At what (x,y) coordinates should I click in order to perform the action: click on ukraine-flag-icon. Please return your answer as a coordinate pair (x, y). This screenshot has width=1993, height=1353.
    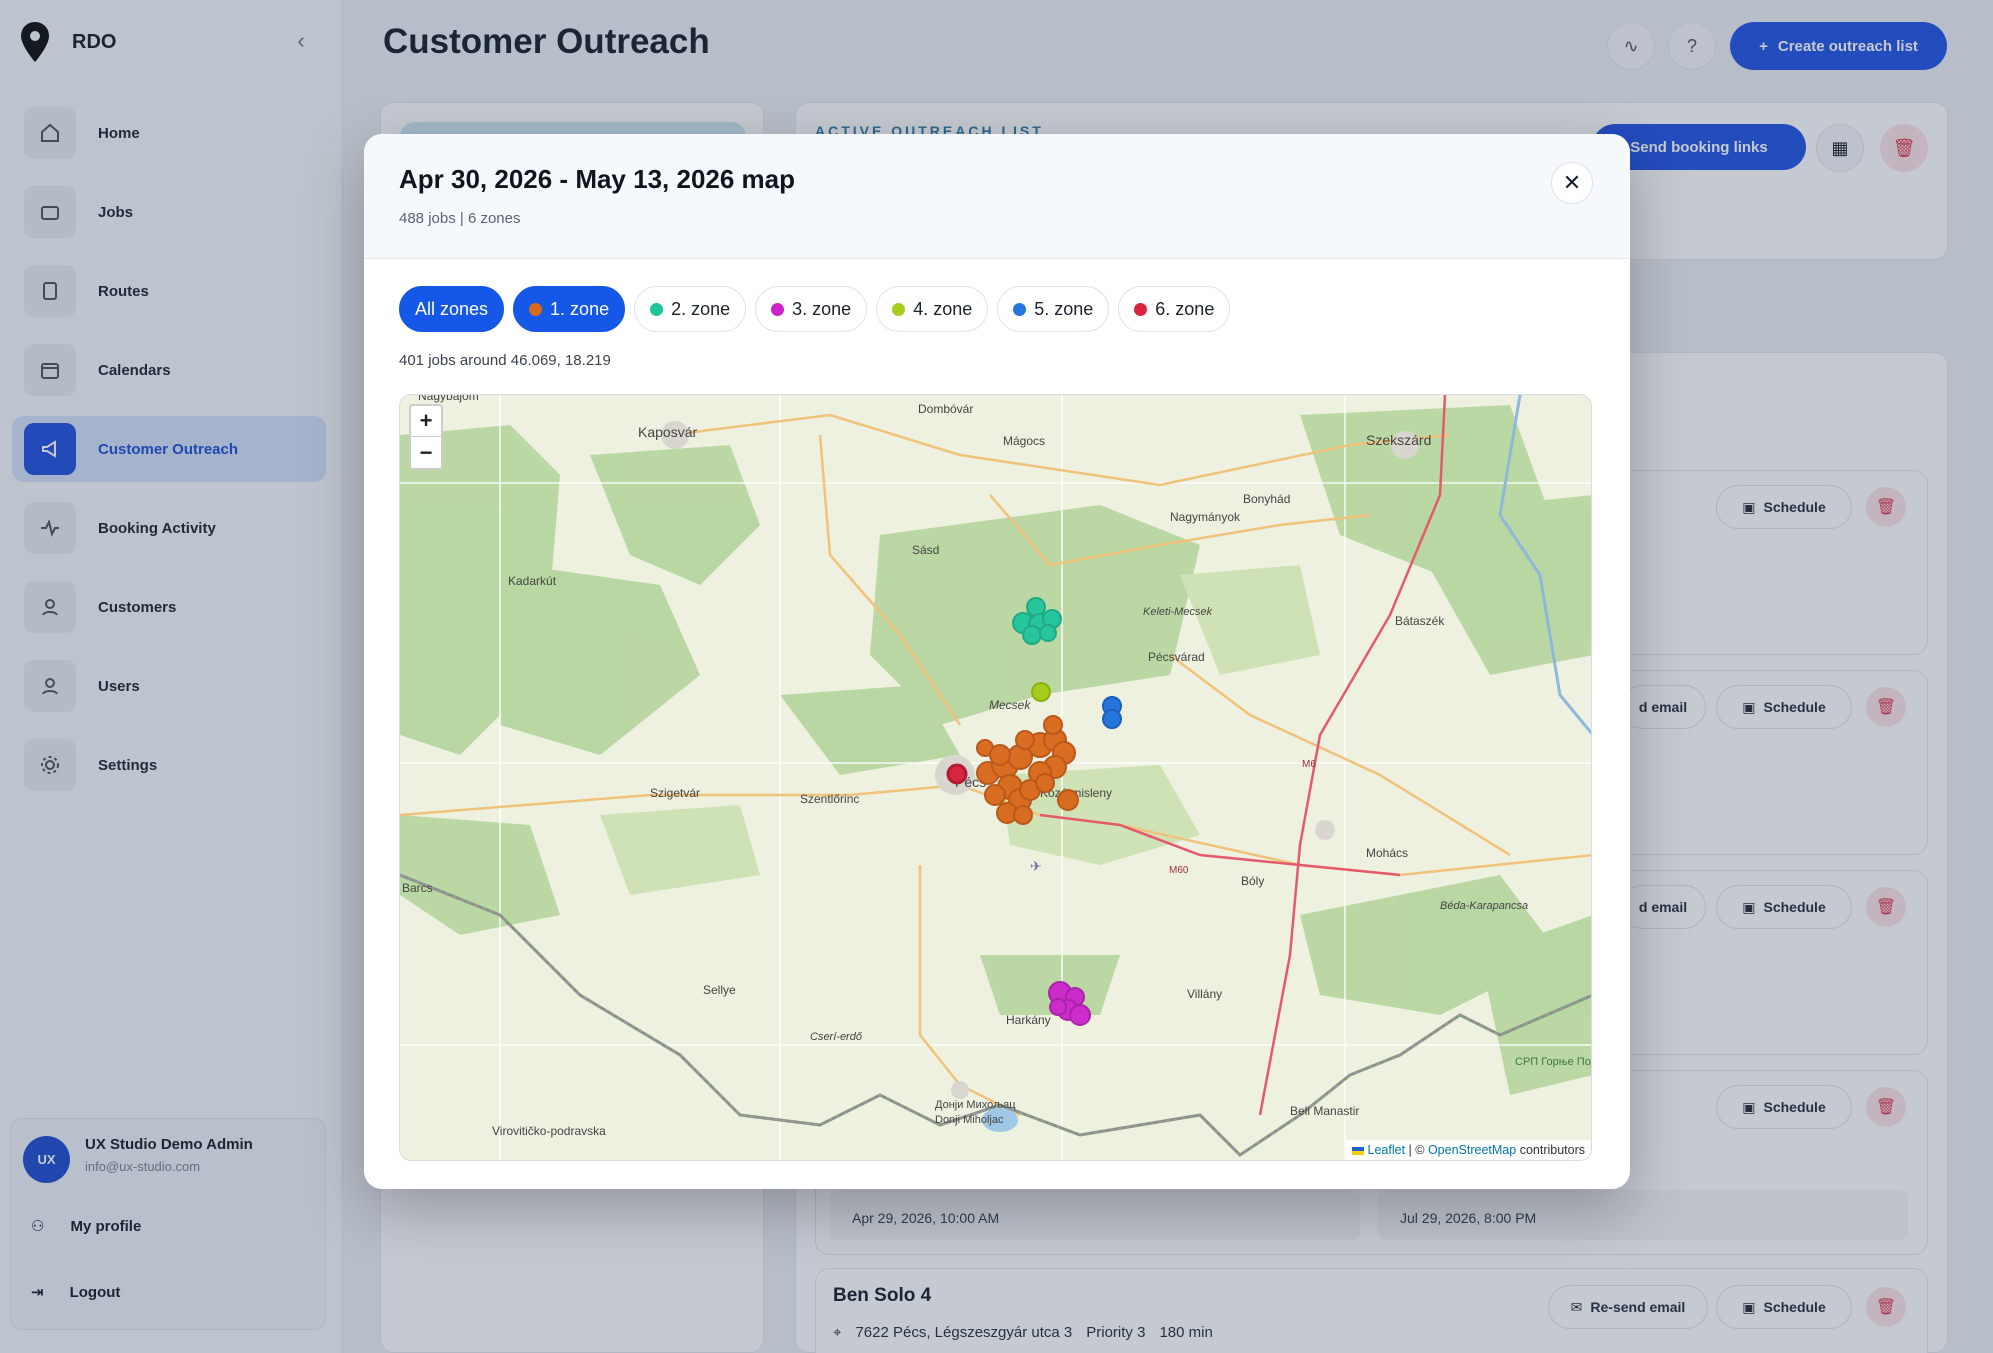
    Looking at the image, I should click on (1358, 1150).